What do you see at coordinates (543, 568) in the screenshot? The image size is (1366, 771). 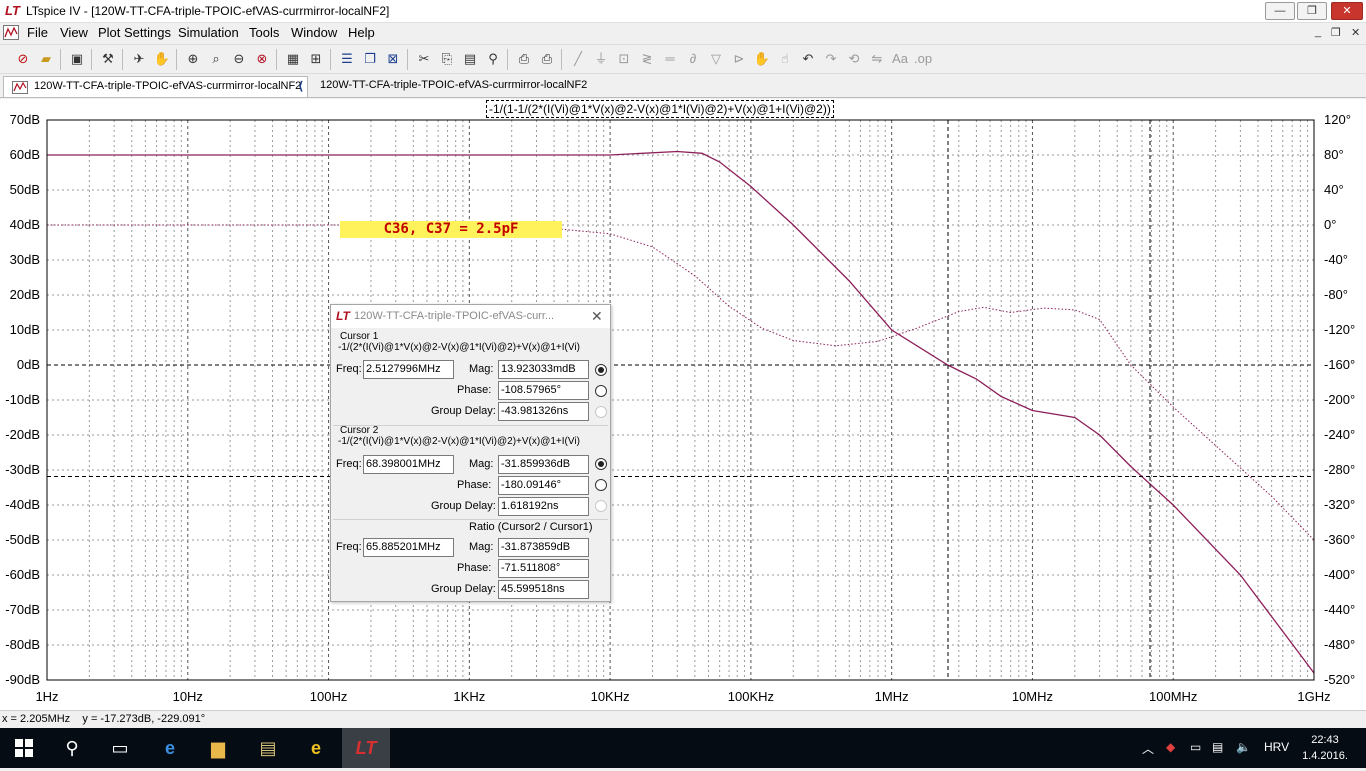 I see `ratio-phase-field: -71.511808°` at bounding box center [543, 568].